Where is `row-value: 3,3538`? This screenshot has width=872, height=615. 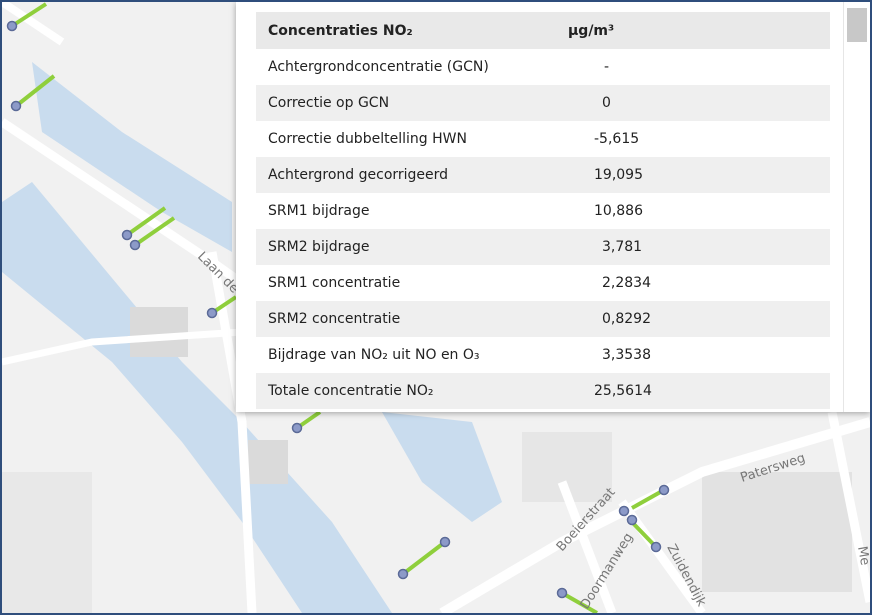
row-value: 3,3538 is located at coordinates (626, 355).